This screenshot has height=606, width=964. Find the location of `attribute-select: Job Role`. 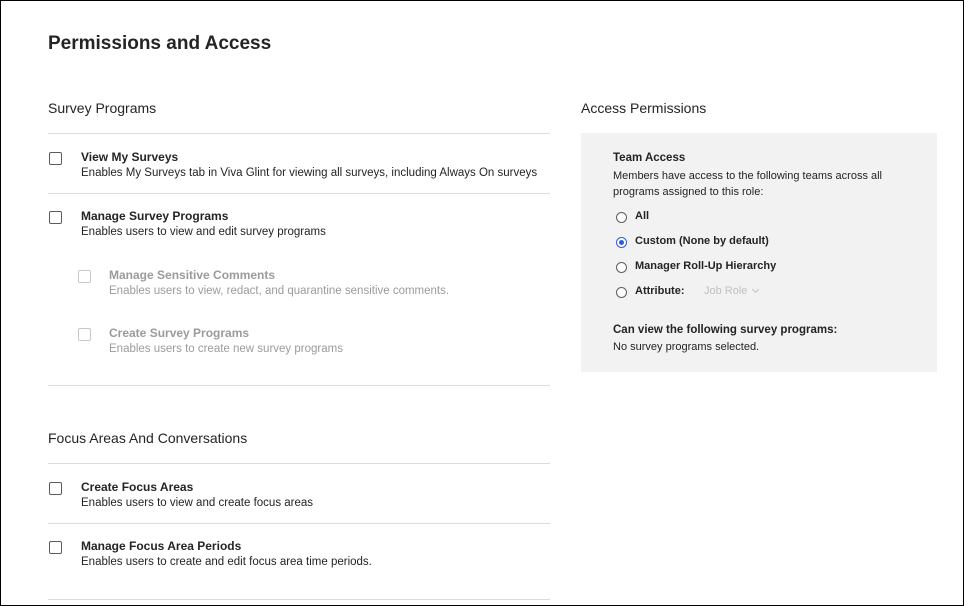

attribute-select: Job Role is located at coordinates (732, 291).